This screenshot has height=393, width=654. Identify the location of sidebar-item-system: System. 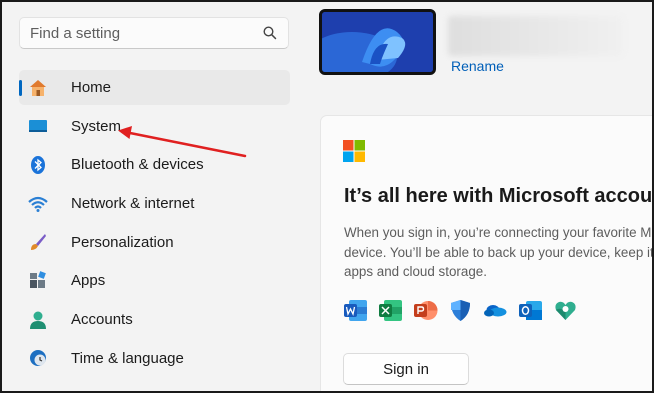
(154, 126).